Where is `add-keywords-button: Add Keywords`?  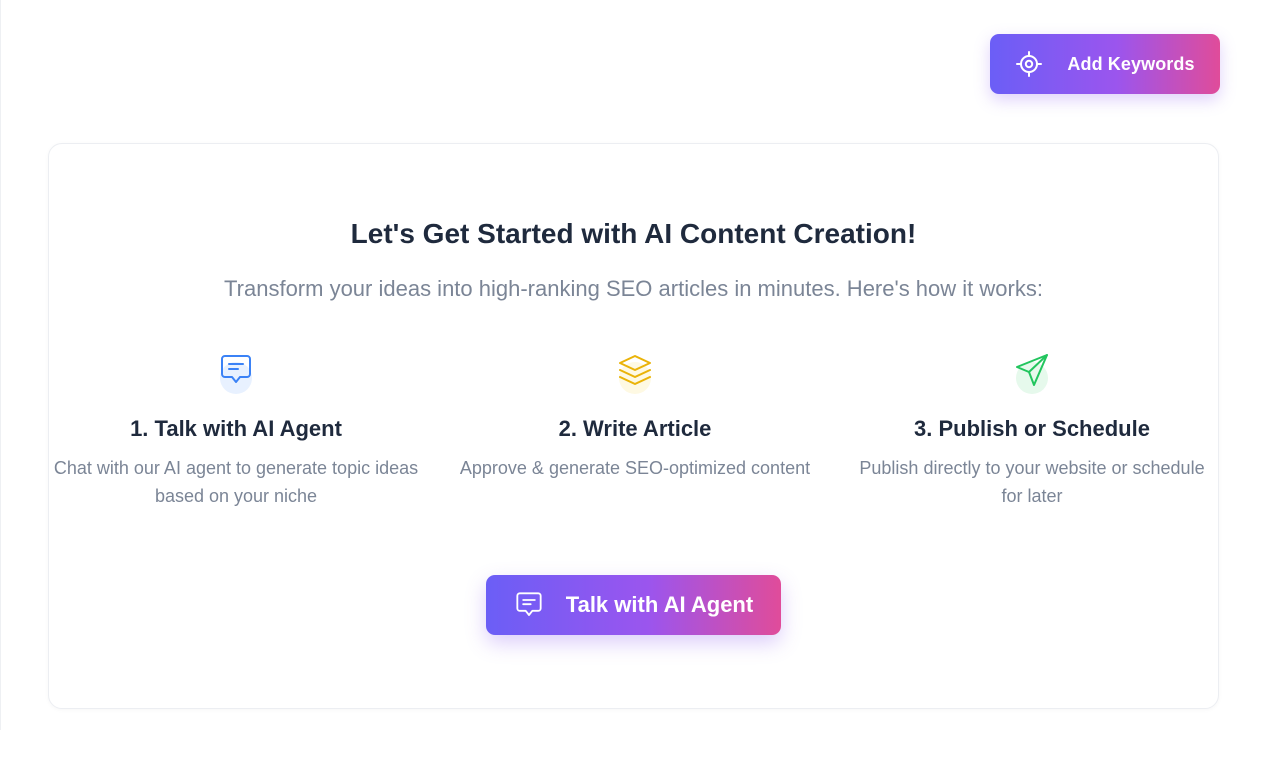
add-keywords-button: Add Keywords is located at coordinates (1105, 64).